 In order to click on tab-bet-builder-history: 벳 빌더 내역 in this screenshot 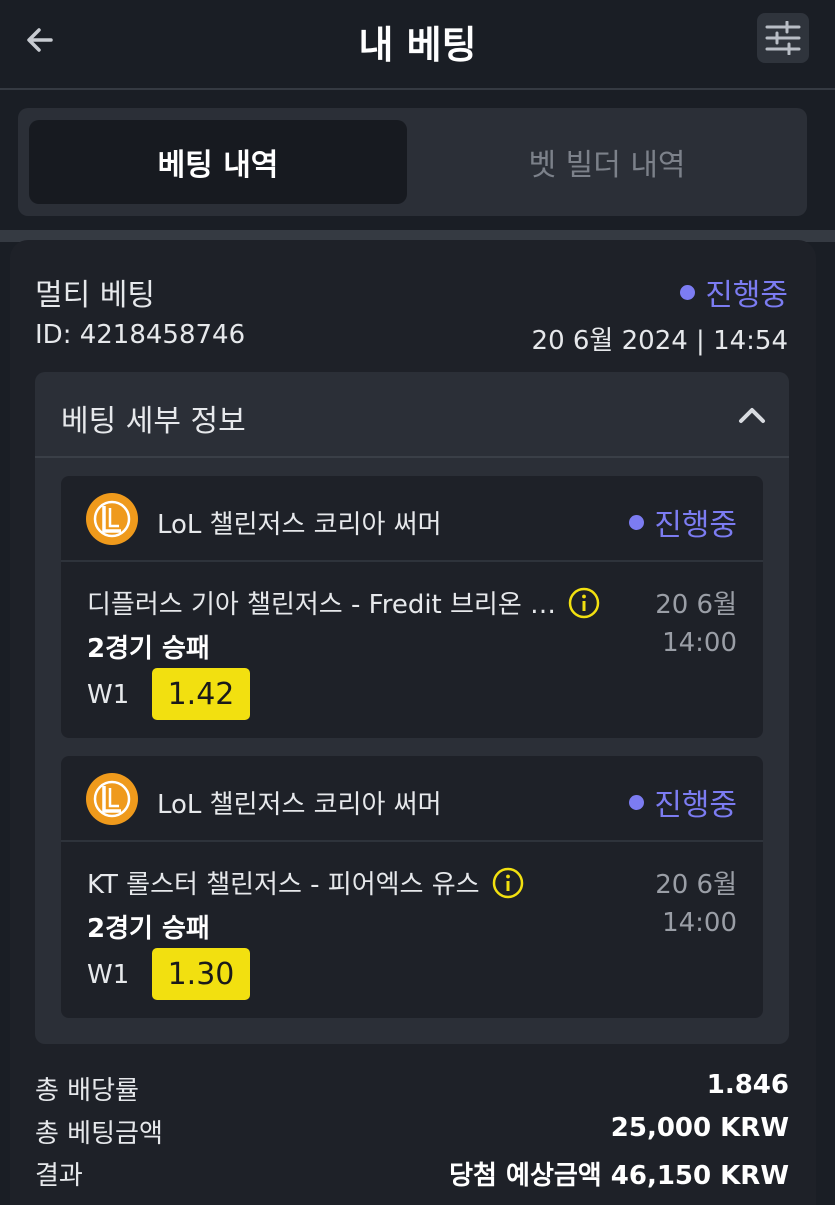, I will do `click(607, 162)`.